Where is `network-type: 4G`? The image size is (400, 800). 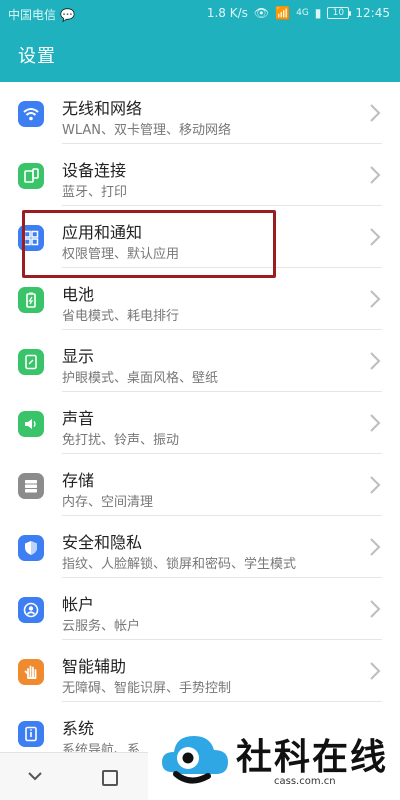 network-type: 4G is located at coordinates (302, 13).